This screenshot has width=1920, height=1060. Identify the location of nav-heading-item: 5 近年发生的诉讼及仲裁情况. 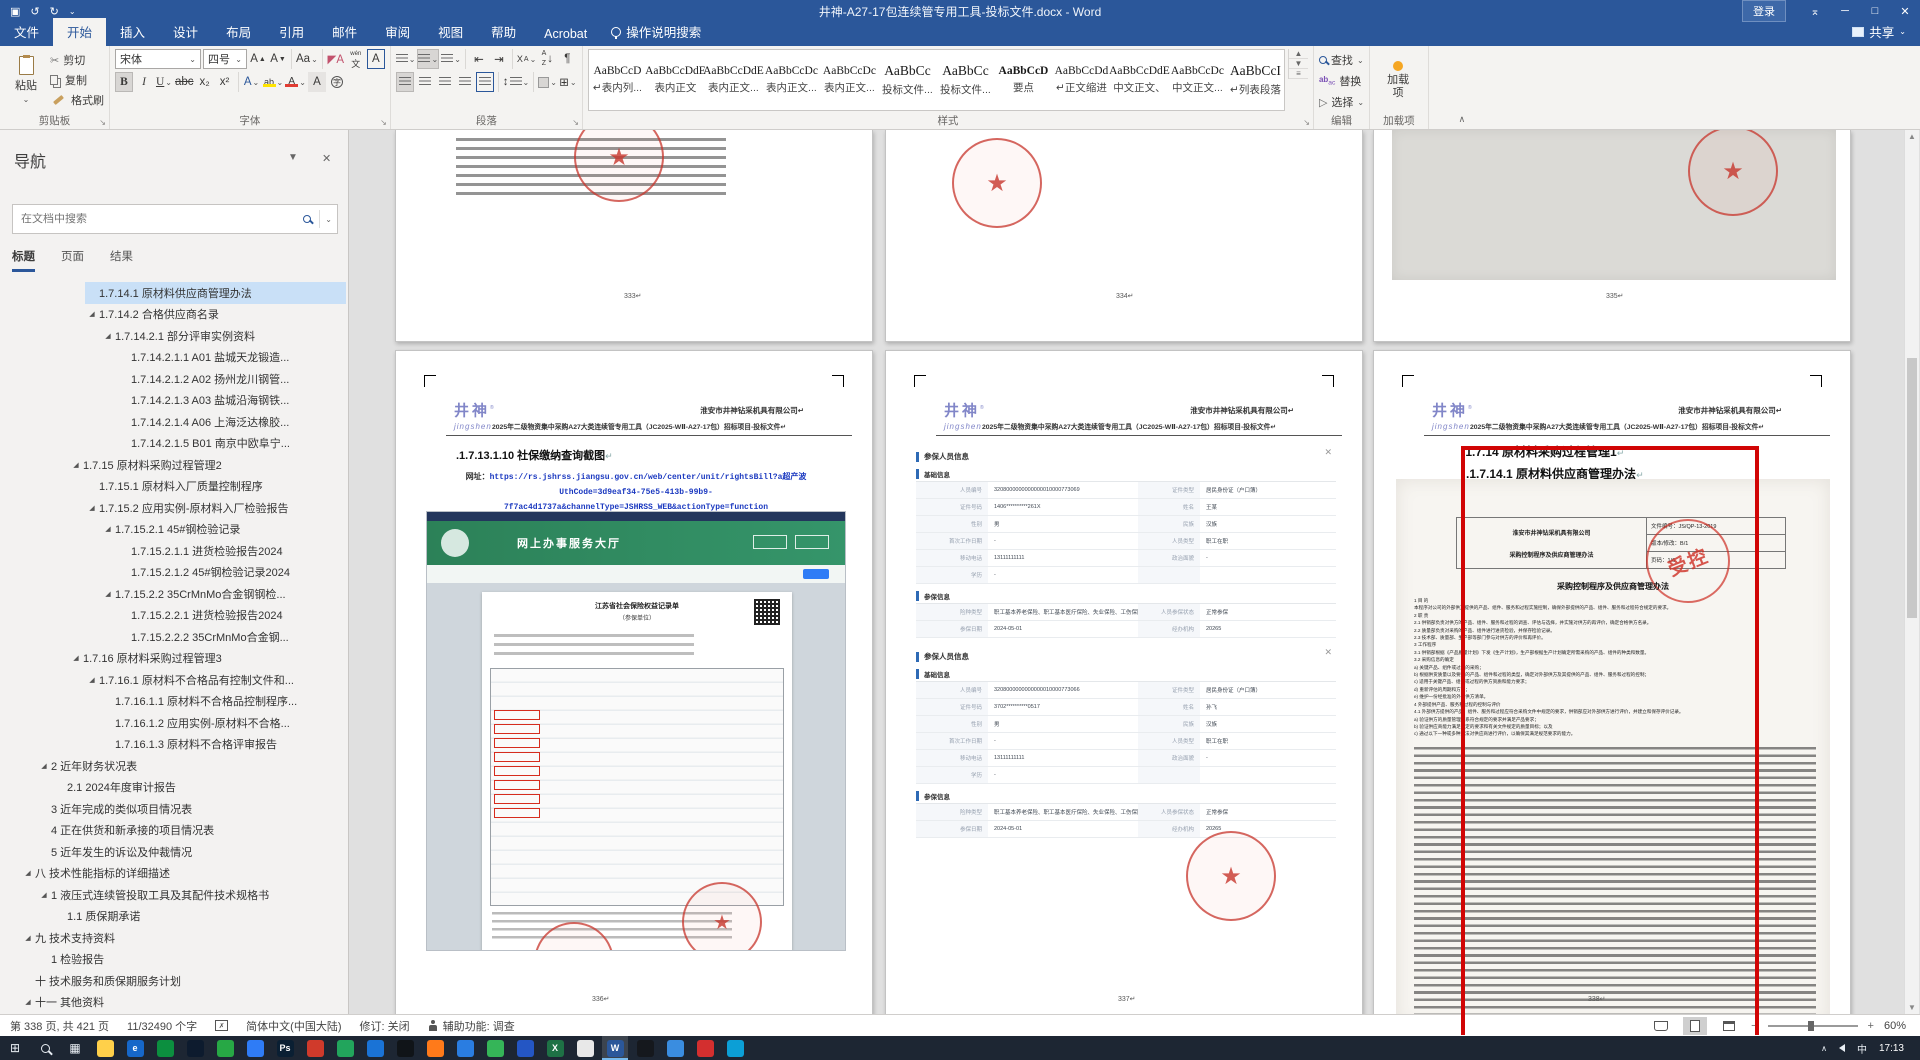
(191, 852).